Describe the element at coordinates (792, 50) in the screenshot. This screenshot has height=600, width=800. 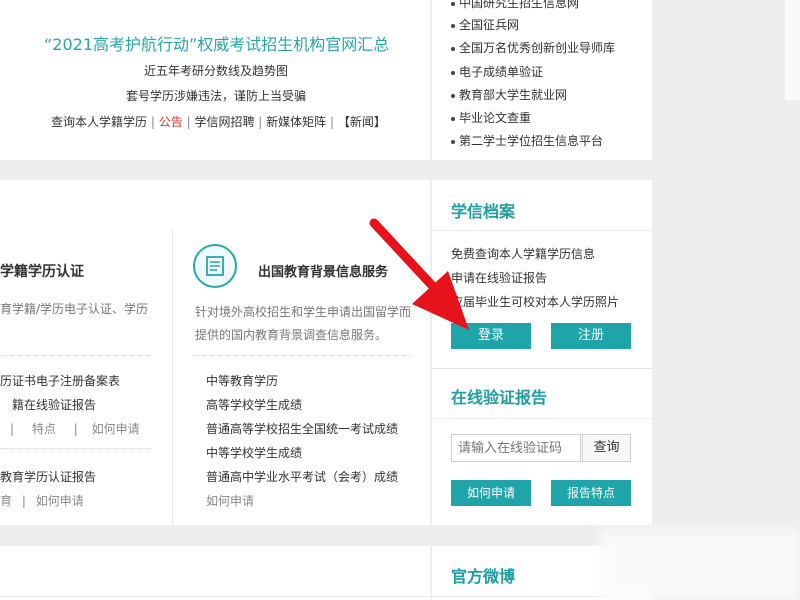
I see `right-edge-strip` at that location.